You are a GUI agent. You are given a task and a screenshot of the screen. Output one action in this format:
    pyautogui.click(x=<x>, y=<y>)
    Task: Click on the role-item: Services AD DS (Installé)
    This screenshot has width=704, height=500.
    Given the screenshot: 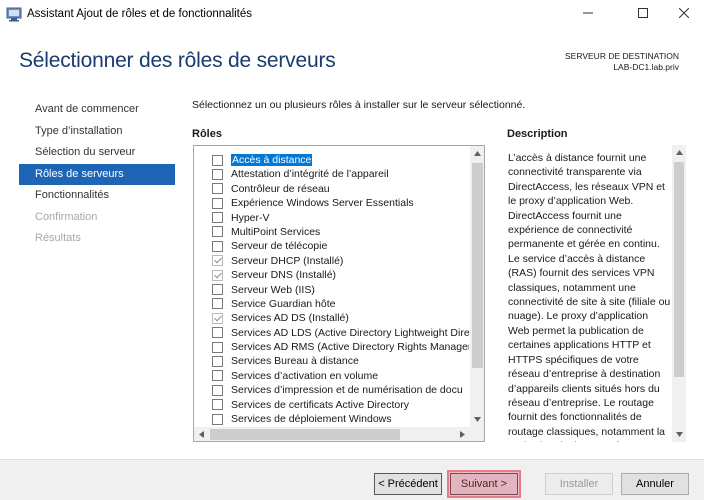 What is the action you would take?
    pyautogui.click(x=331, y=318)
    